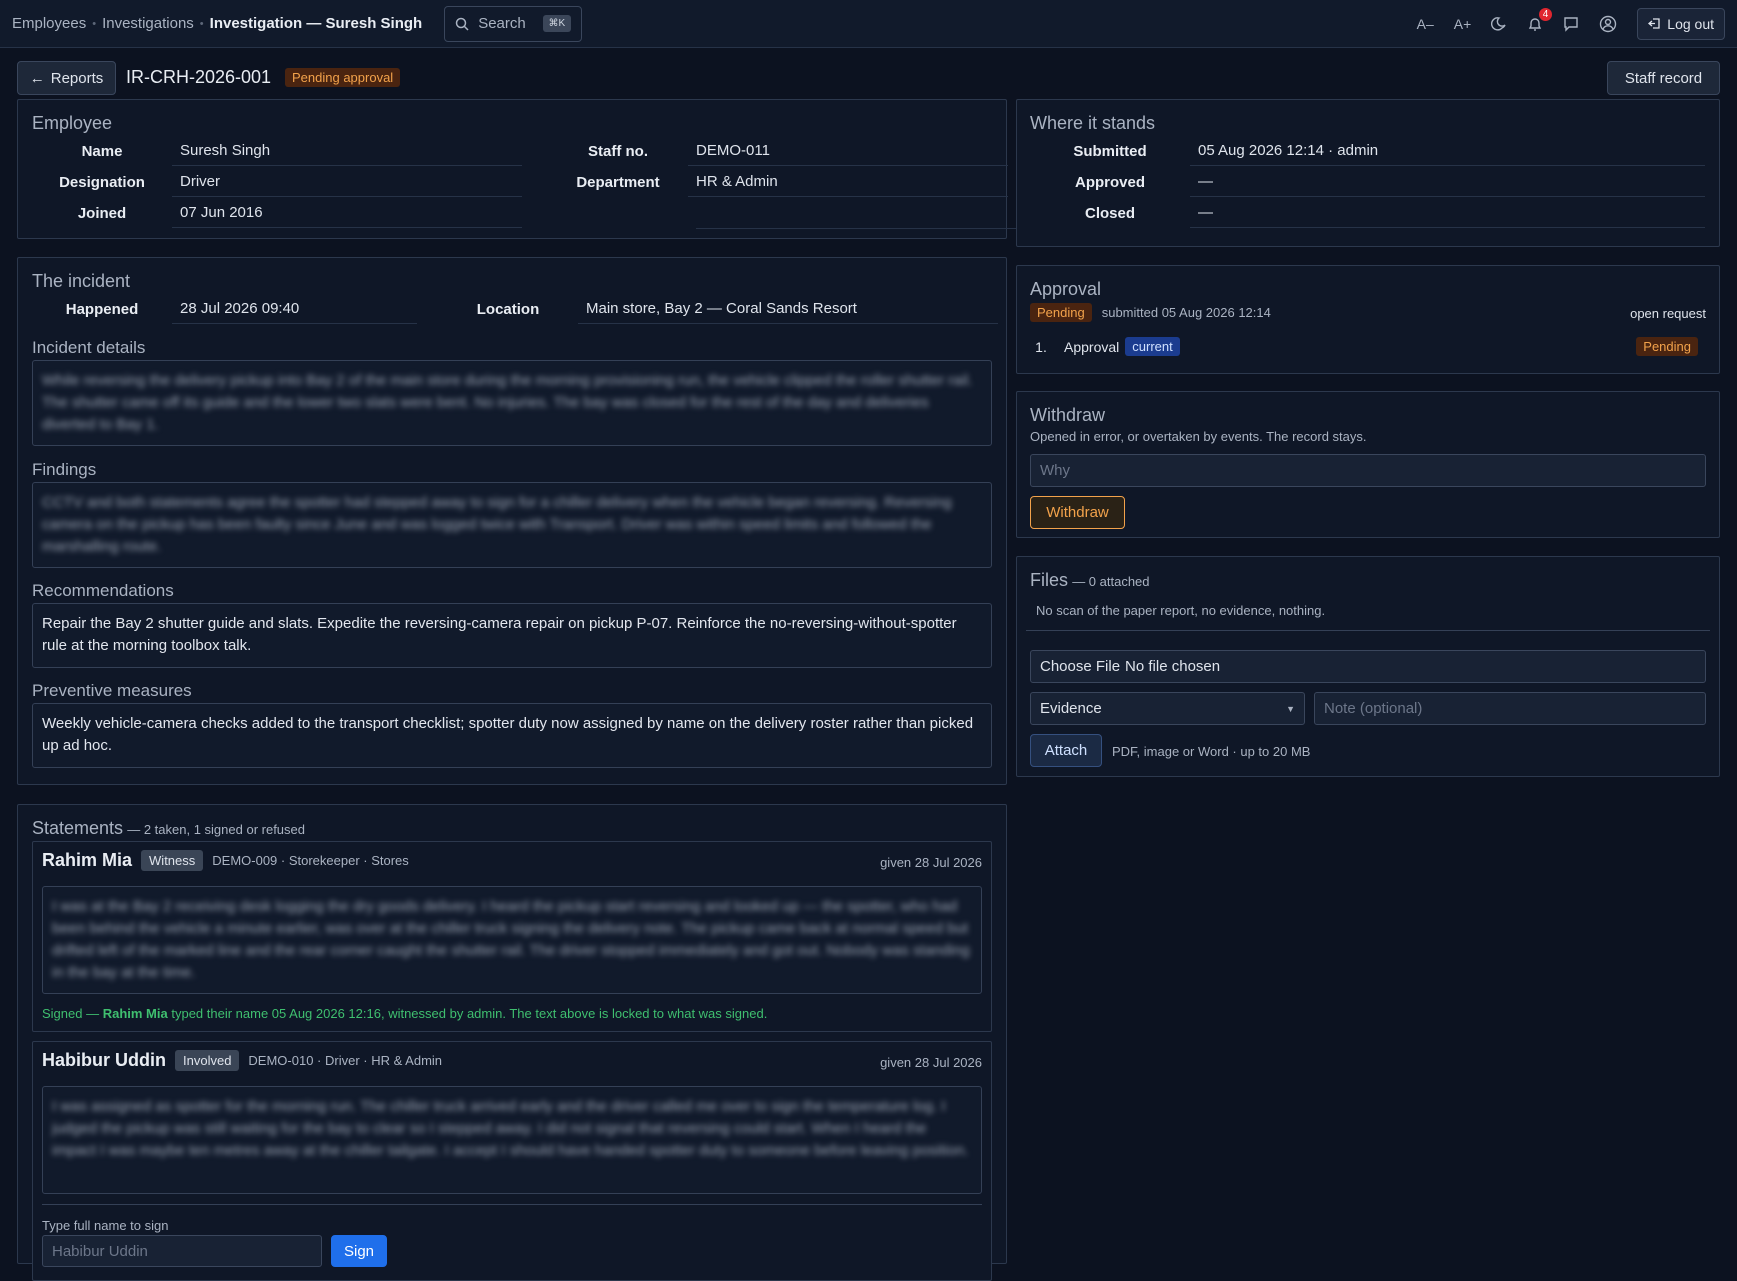 The height and width of the screenshot is (1281, 1737). I want to click on name-value: Suresh Singh, so click(347, 151).